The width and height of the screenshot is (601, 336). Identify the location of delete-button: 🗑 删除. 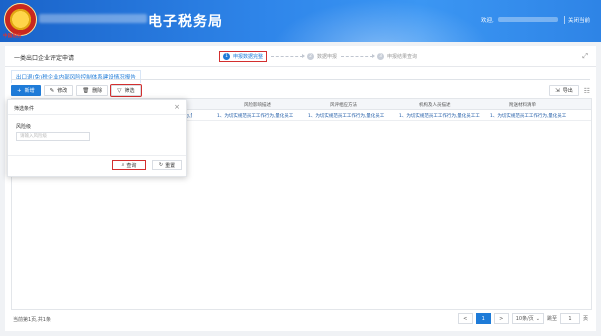
(92, 90).